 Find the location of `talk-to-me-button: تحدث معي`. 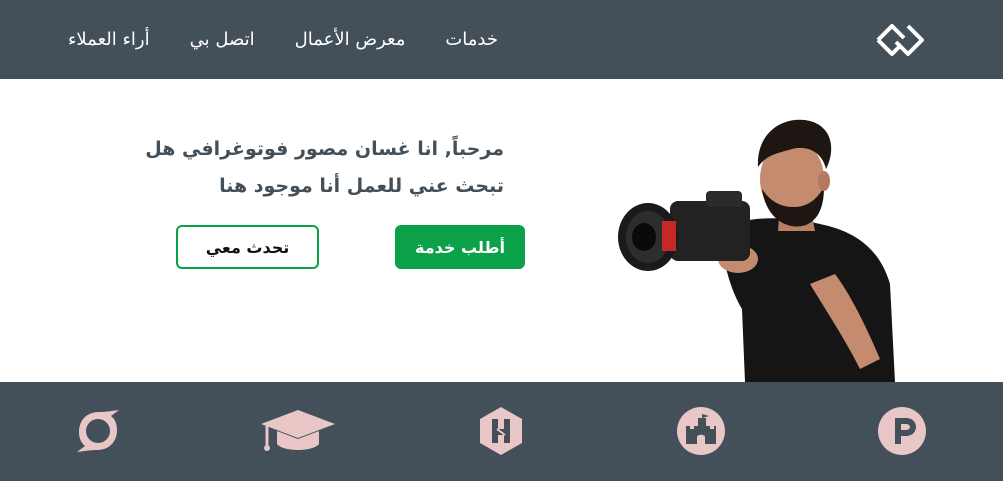

talk-to-me-button: تحدث معي is located at coordinates (247, 247).